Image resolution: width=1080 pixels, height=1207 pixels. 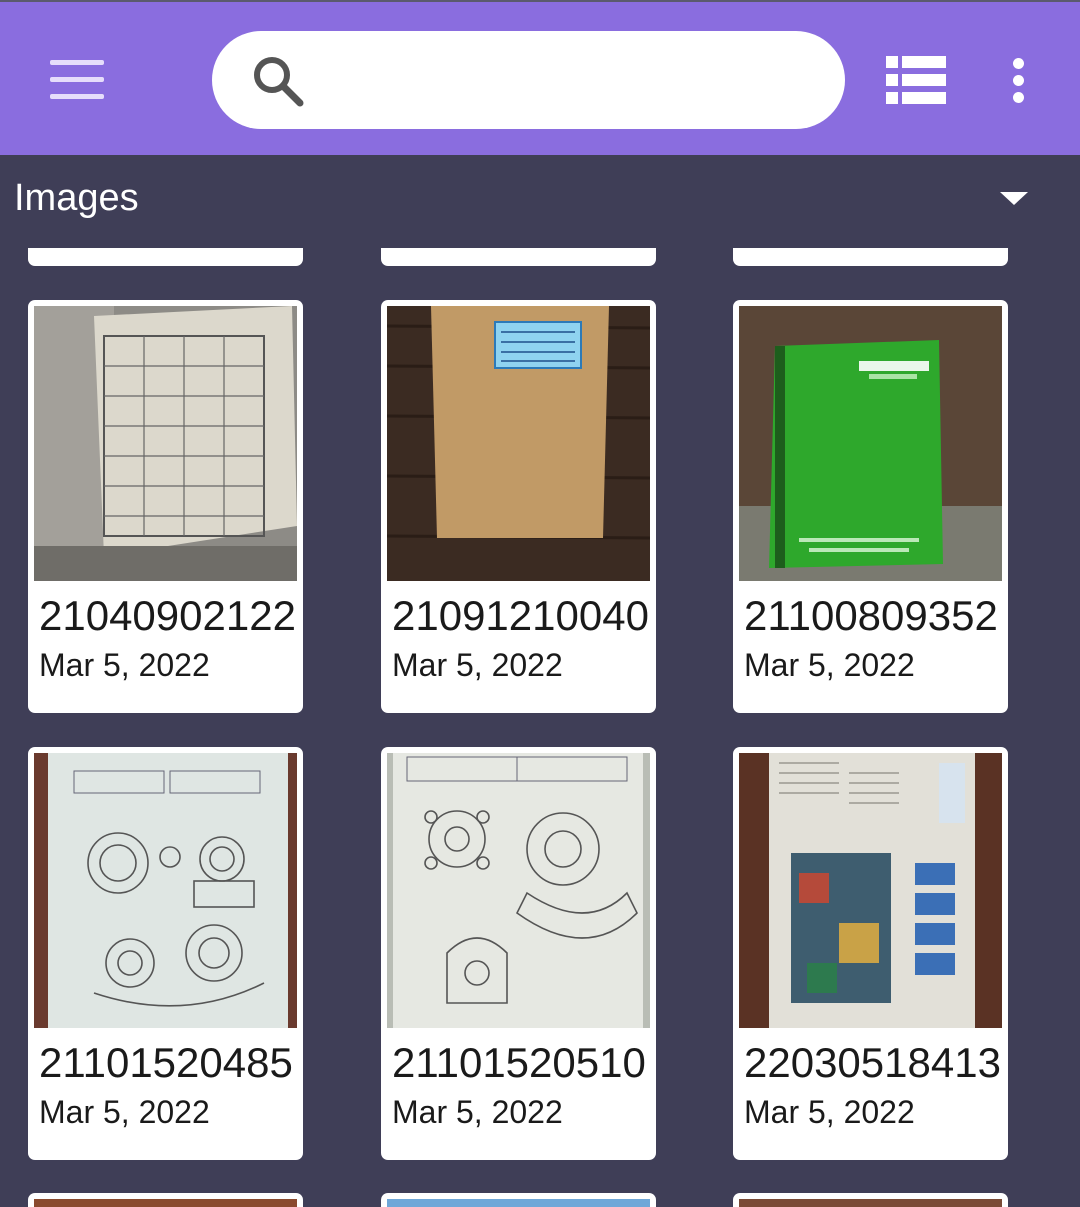 What do you see at coordinates (167, 615) in the screenshot?
I see `image-name: 21040902122` at bounding box center [167, 615].